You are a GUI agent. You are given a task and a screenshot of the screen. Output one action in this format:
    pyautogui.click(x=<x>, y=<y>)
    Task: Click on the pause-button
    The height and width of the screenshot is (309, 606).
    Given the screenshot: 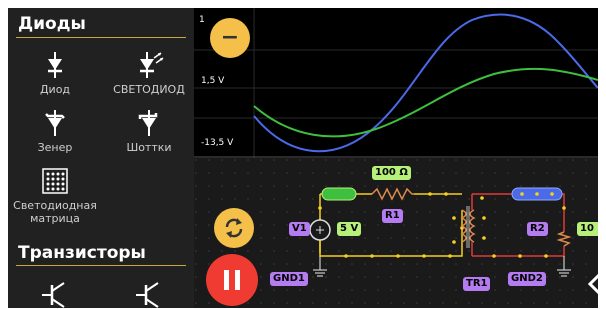 What is the action you would take?
    pyautogui.click(x=232, y=280)
    